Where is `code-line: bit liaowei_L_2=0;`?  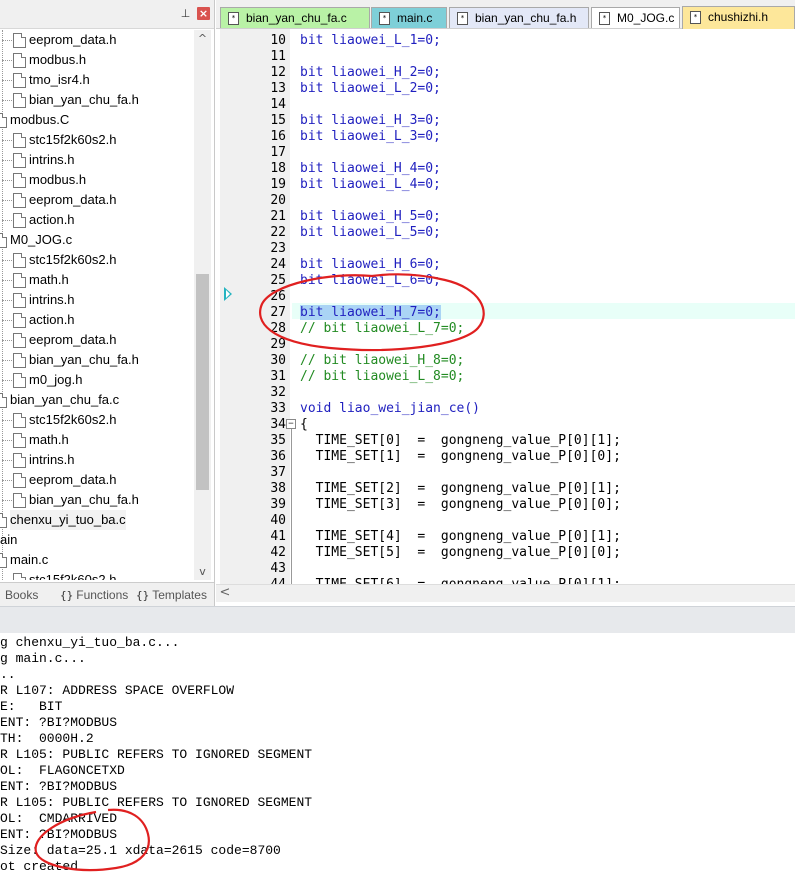 code-line: bit liaowei_L_2=0; is located at coordinates (370, 89).